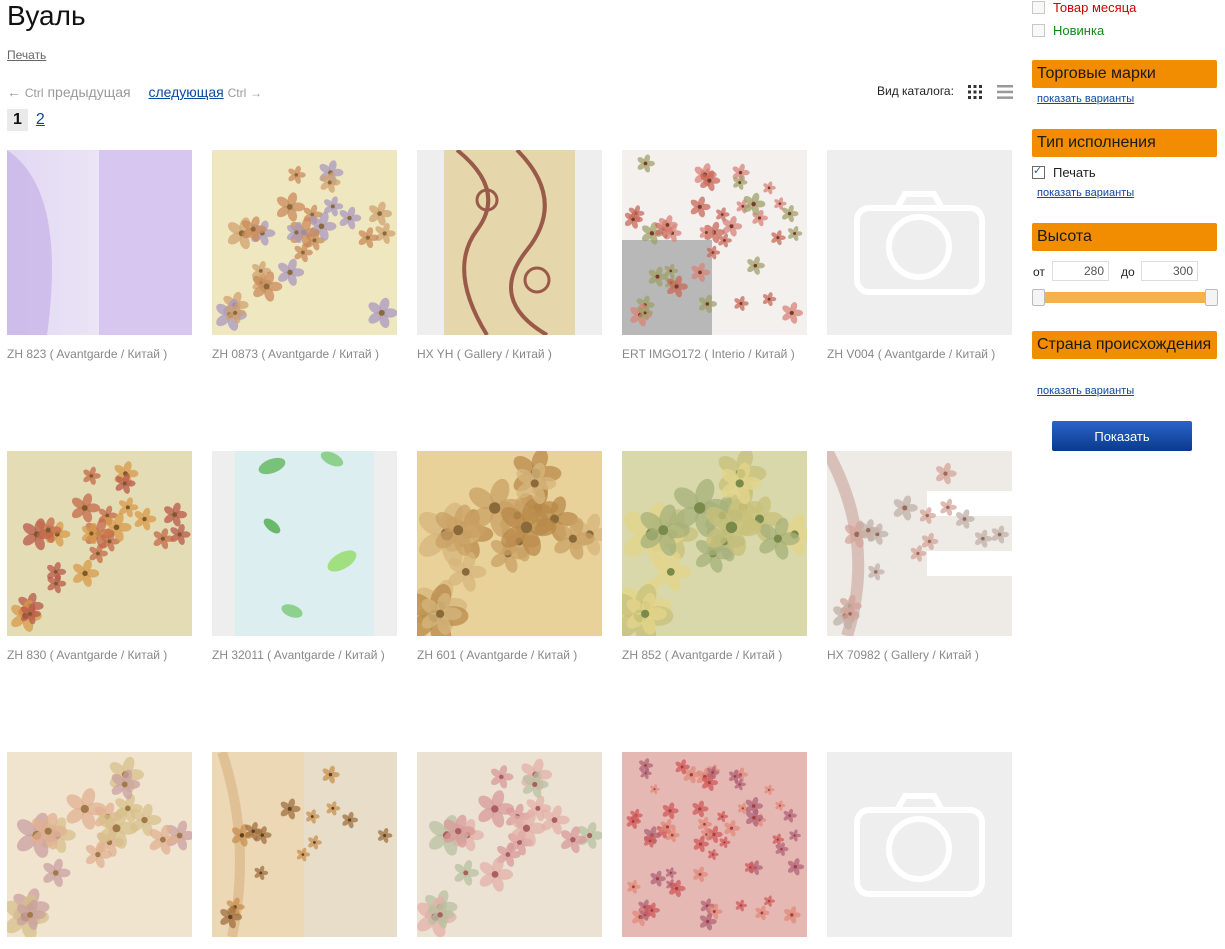 The width and height of the screenshot is (1225, 949). I want to click on product-card: HX YH ( Gallery / Китай ), so click(509, 255).